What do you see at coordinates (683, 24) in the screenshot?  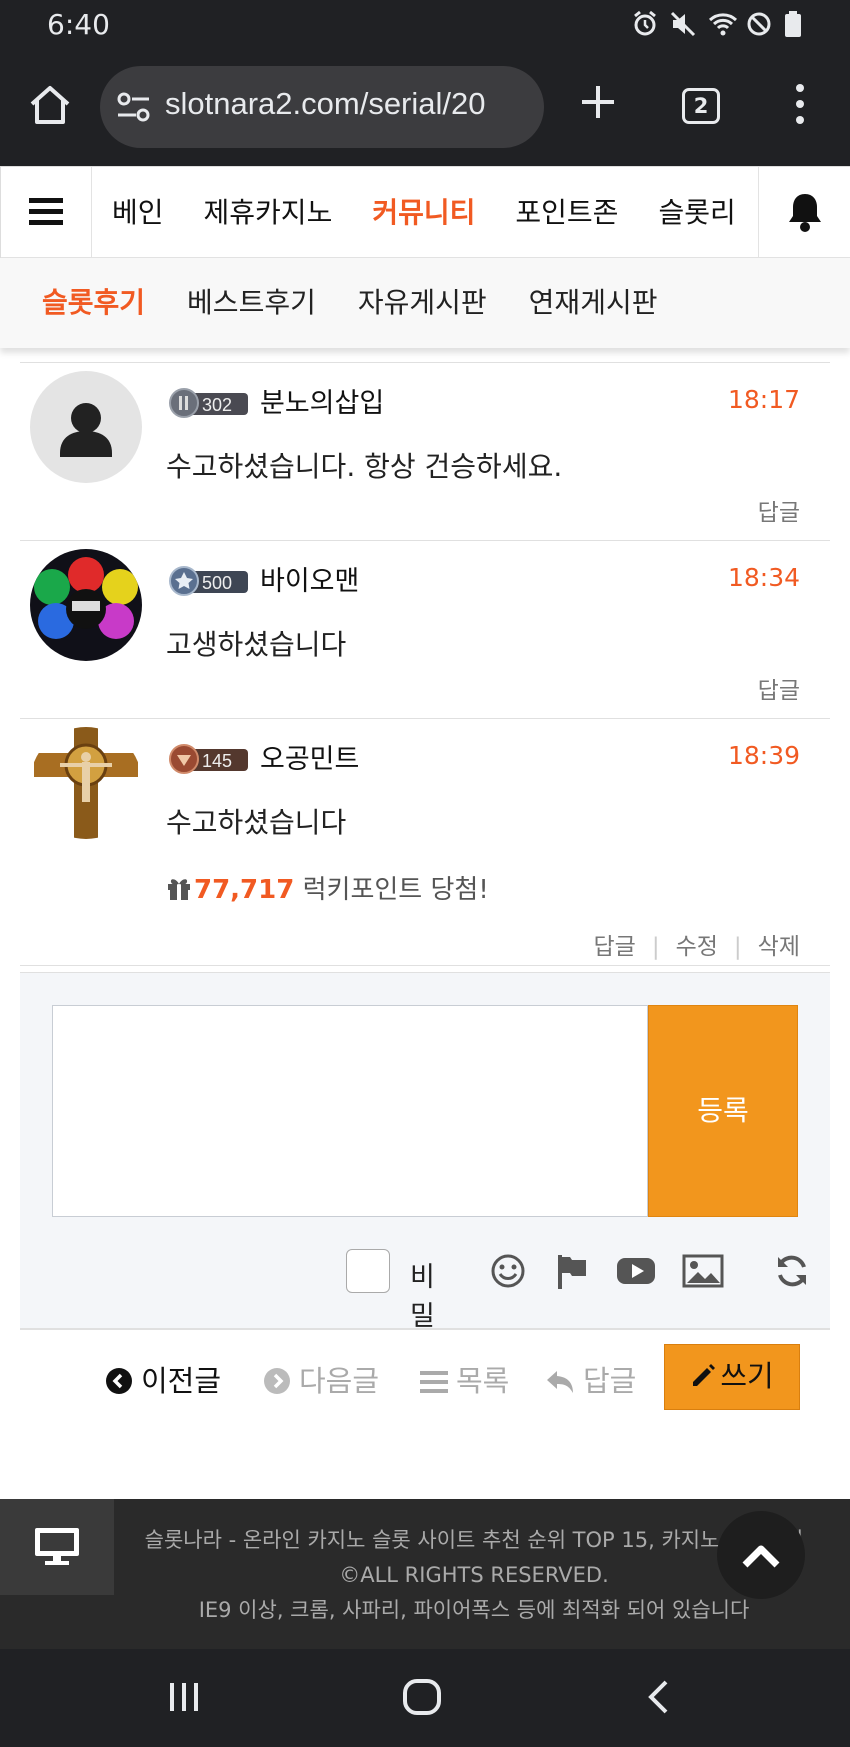 I see `mute-icon` at bounding box center [683, 24].